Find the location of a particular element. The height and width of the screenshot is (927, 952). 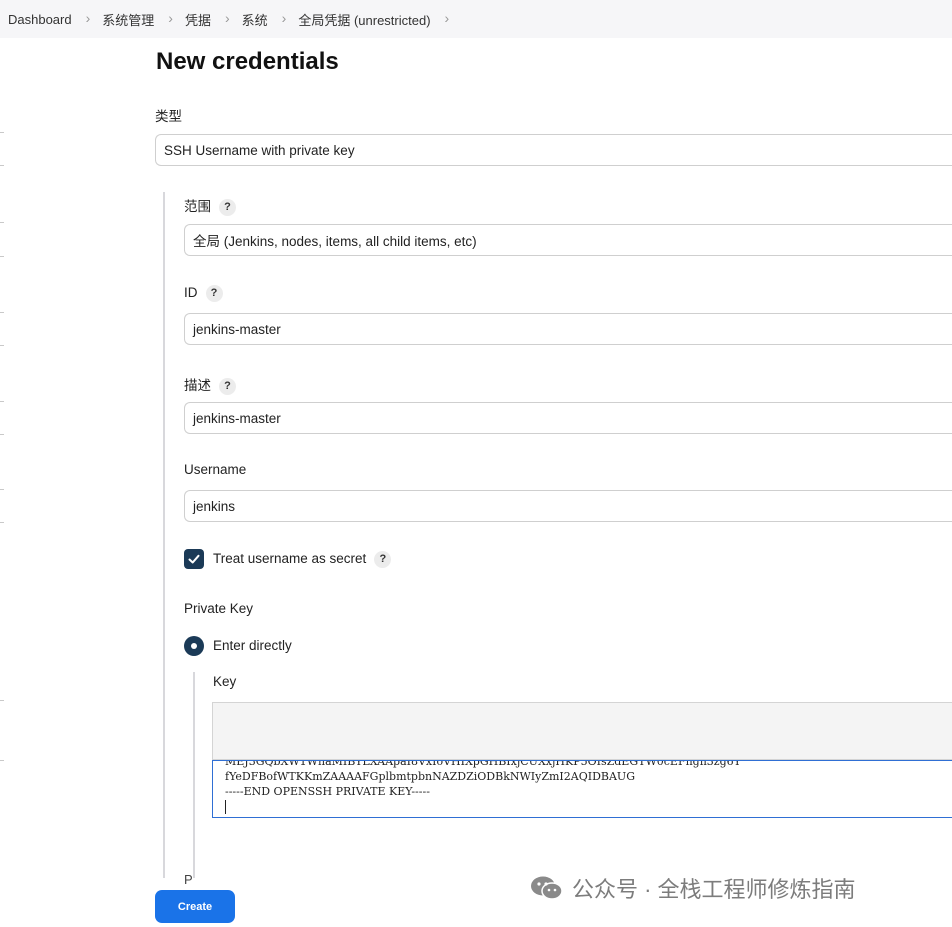

id-input-value: jenkins-master is located at coordinates (237, 329).